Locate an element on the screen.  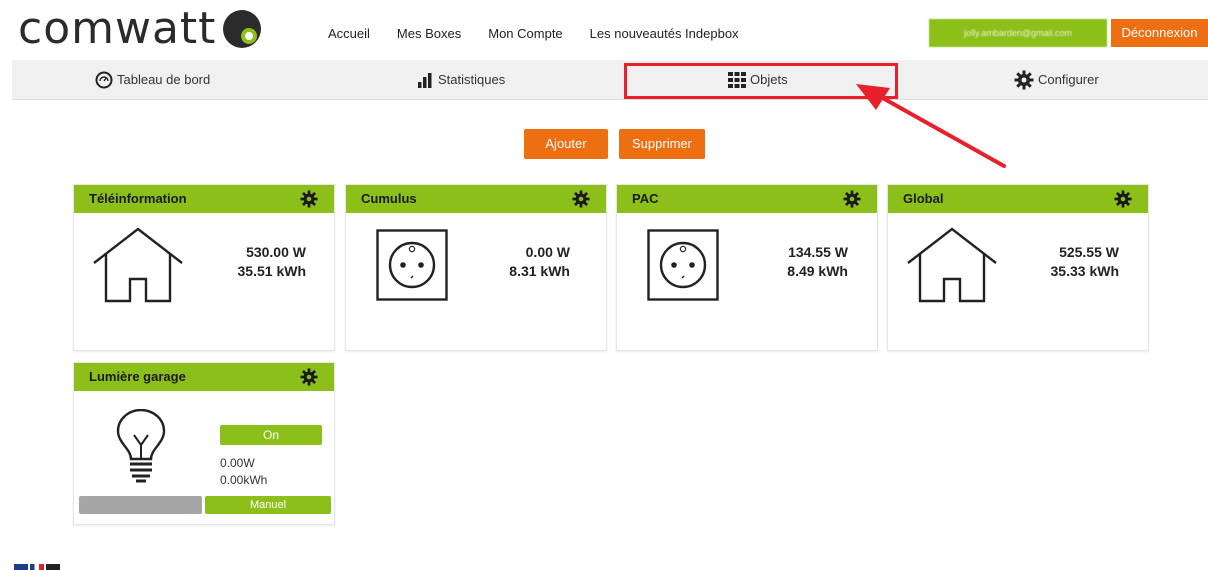
card-power-value: 0.00 W is located at coordinates (547, 252).